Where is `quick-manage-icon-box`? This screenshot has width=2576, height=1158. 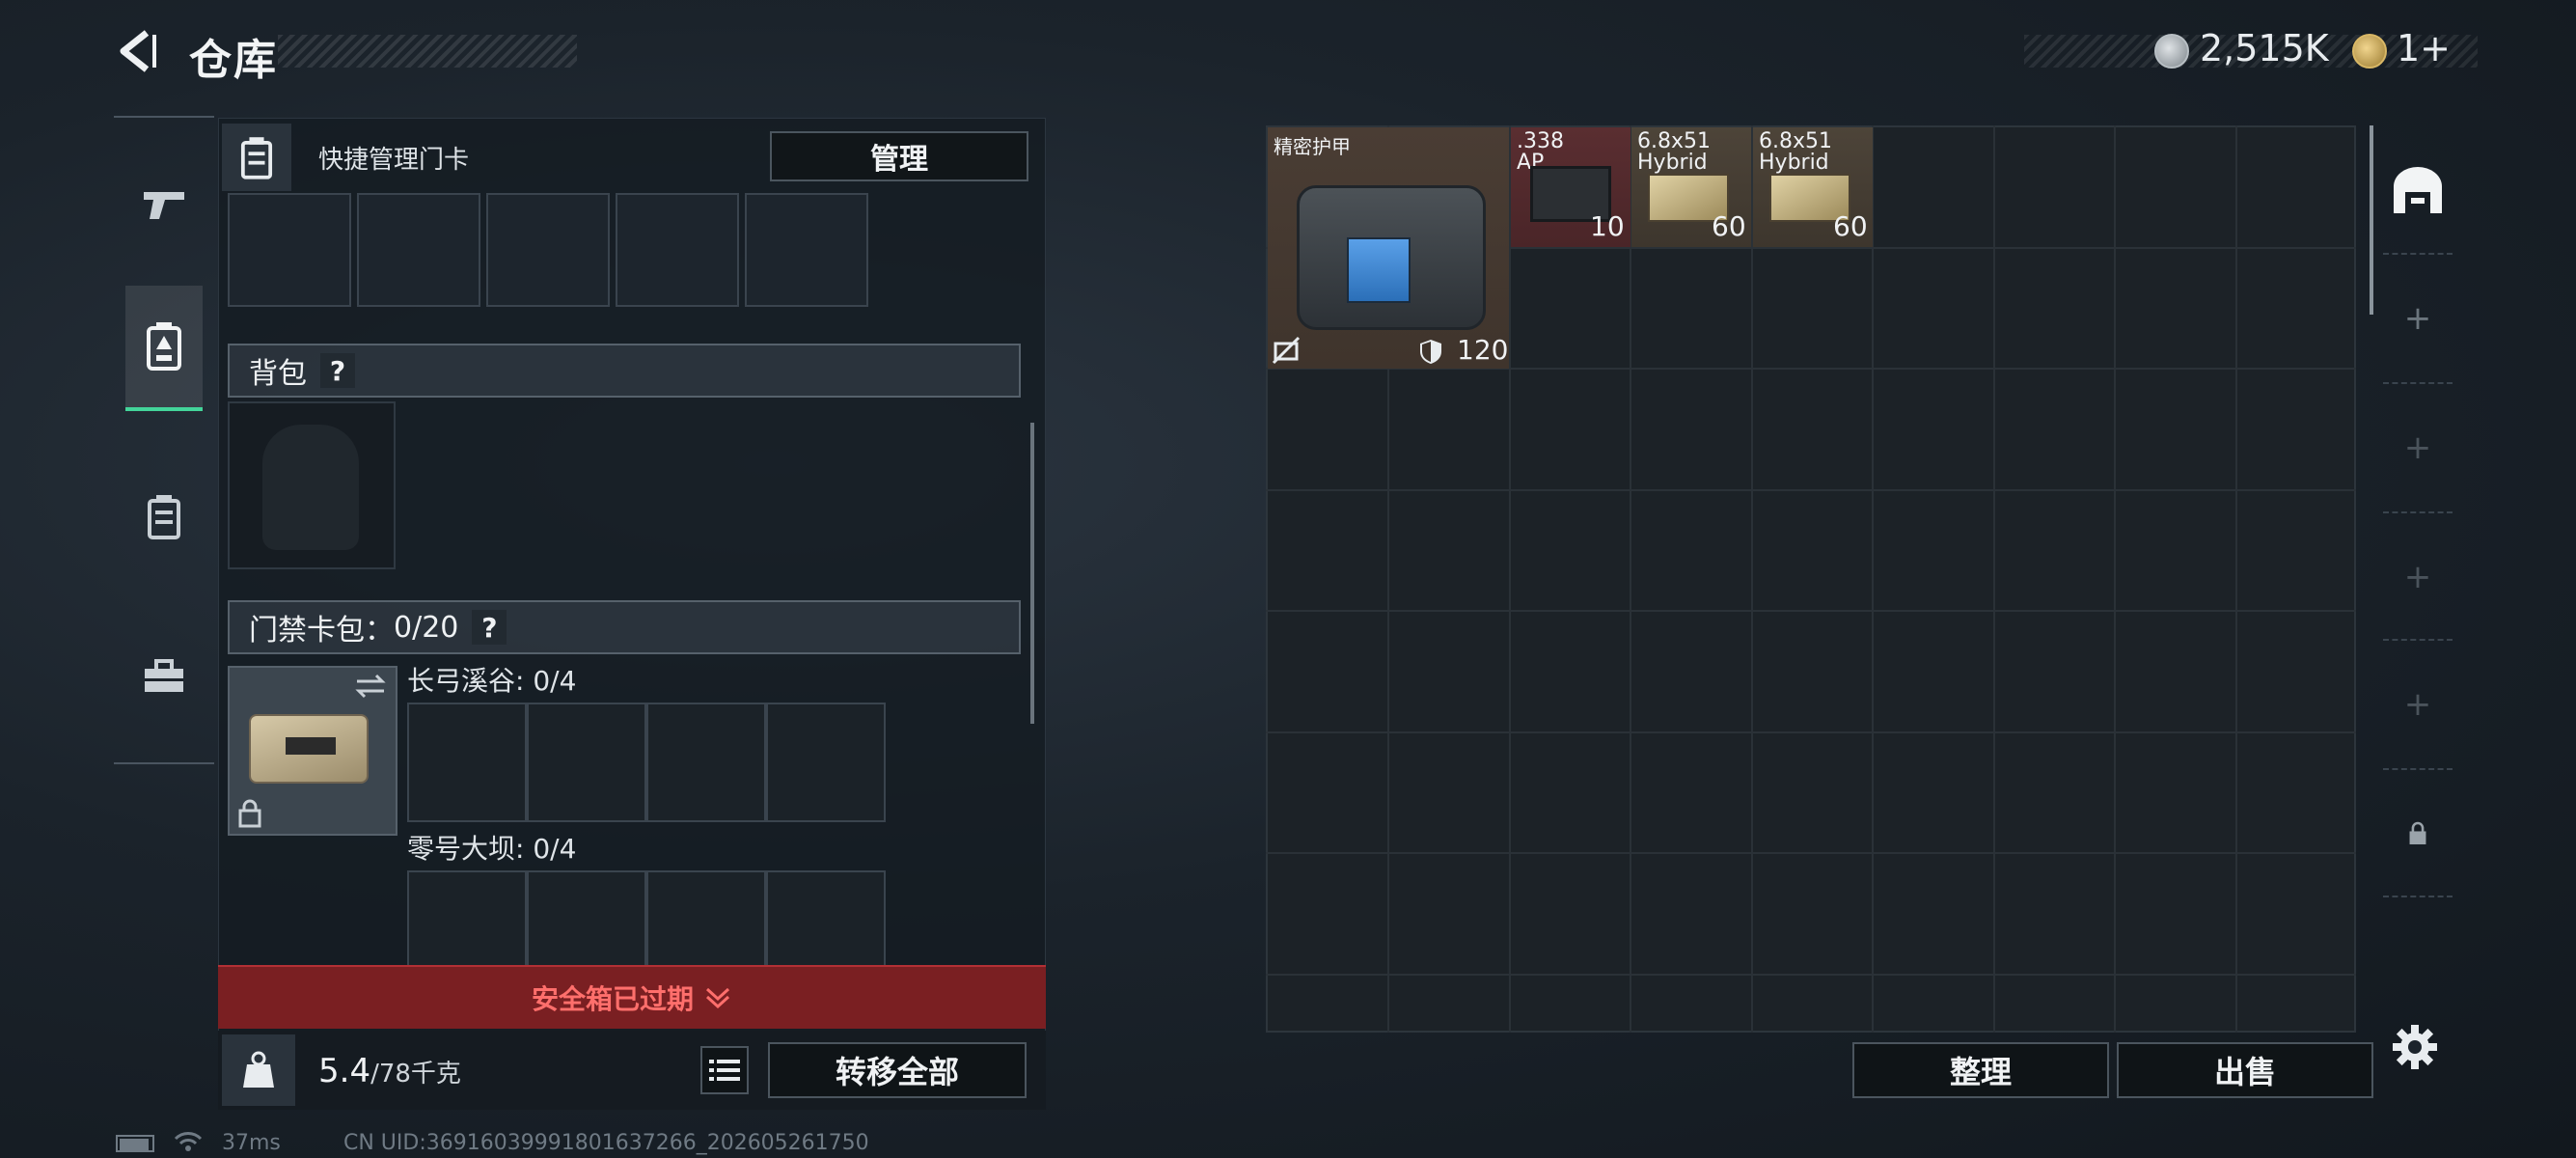
quick-manage-icon-box is located at coordinates (256, 157).